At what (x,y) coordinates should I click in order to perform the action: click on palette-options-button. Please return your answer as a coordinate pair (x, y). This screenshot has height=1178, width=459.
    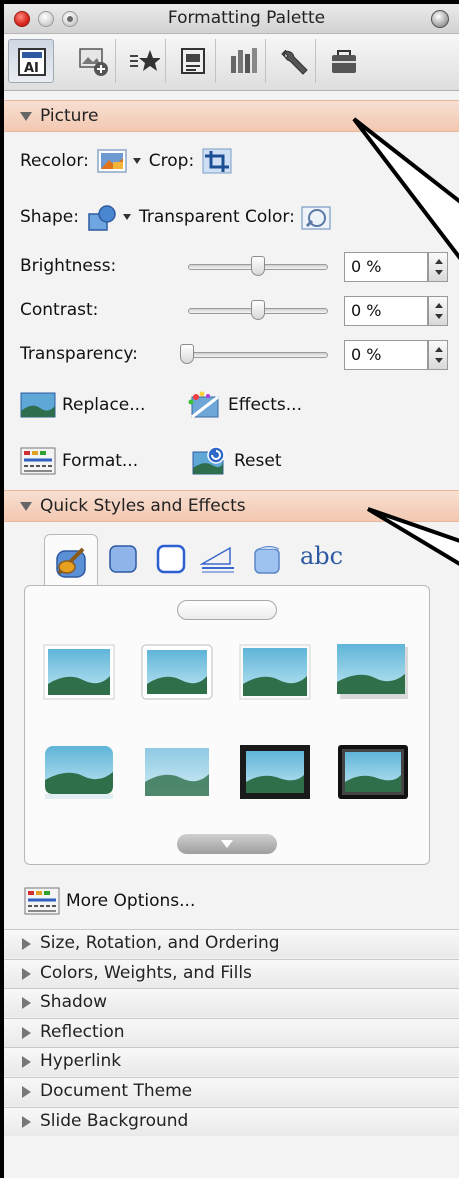
    Looking at the image, I should click on (440, 19).